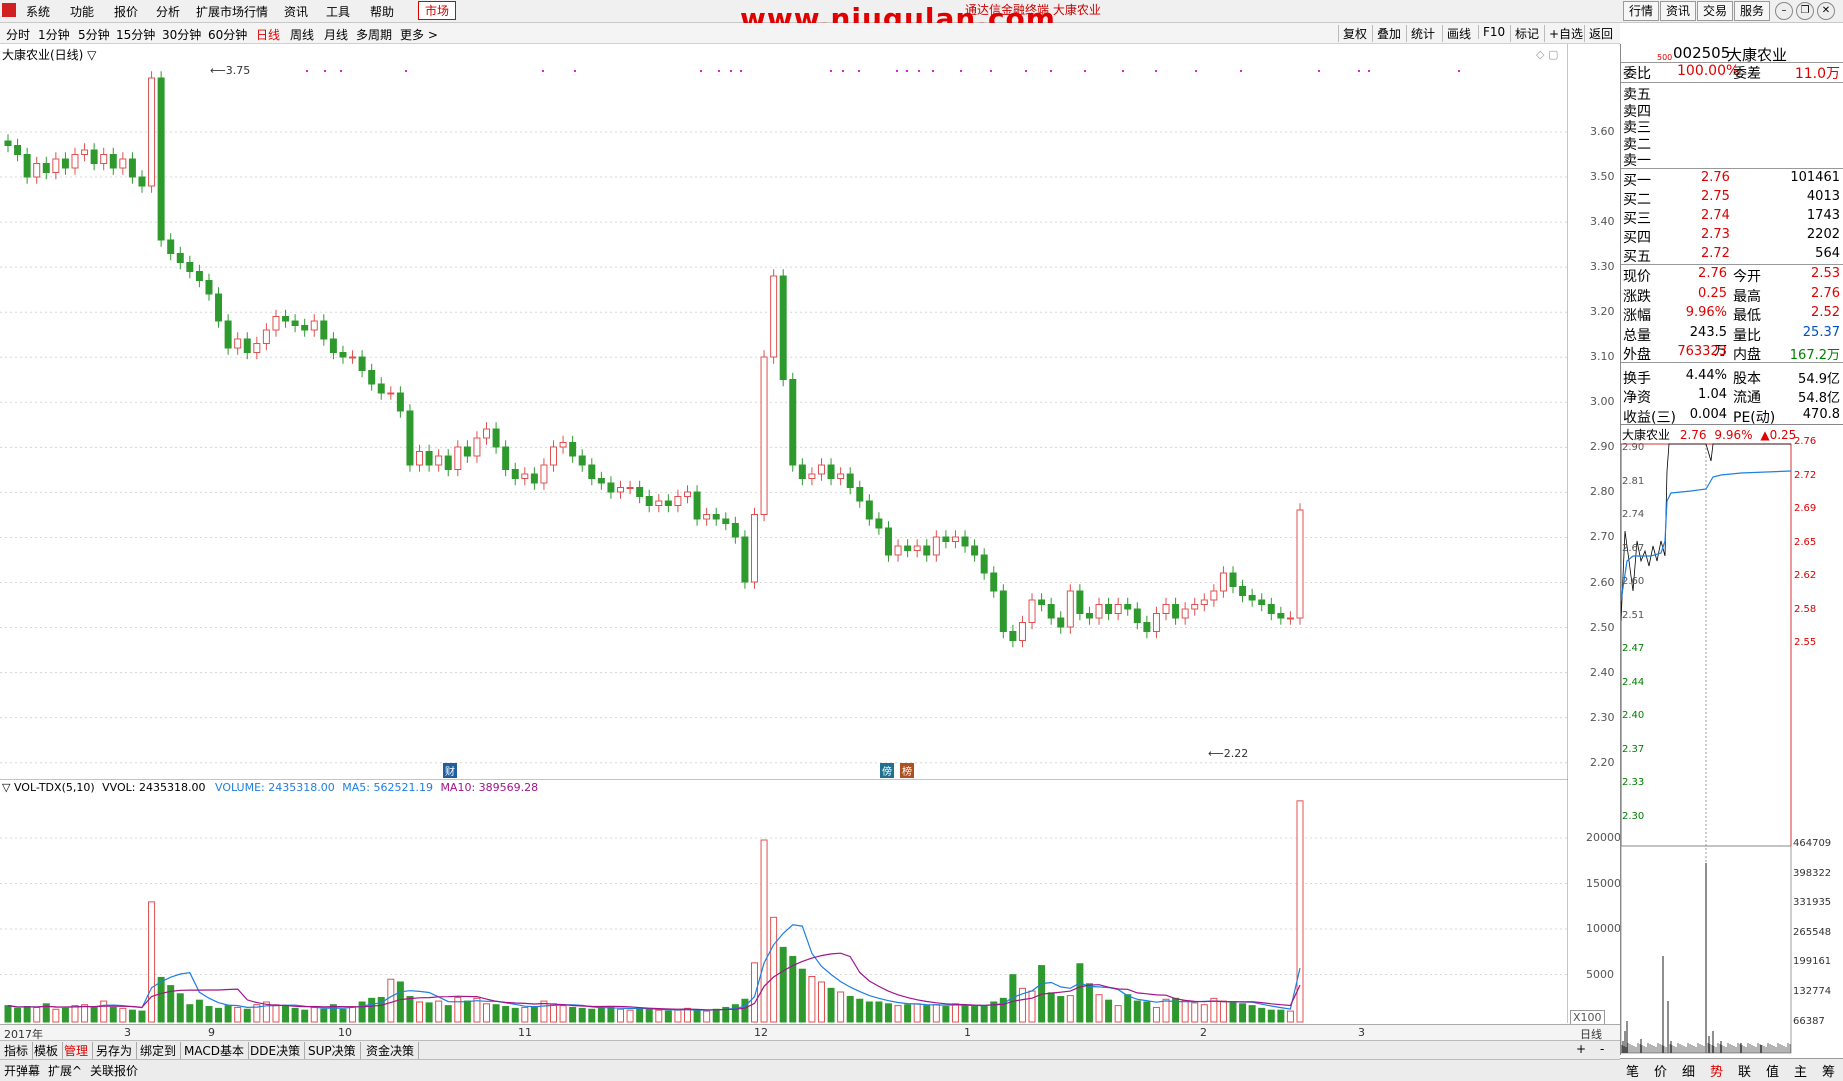 The width and height of the screenshot is (1843, 1081). Describe the element at coordinates (1604, 1049) in the screenshot. I see `zoom-out-button: -` at that location.